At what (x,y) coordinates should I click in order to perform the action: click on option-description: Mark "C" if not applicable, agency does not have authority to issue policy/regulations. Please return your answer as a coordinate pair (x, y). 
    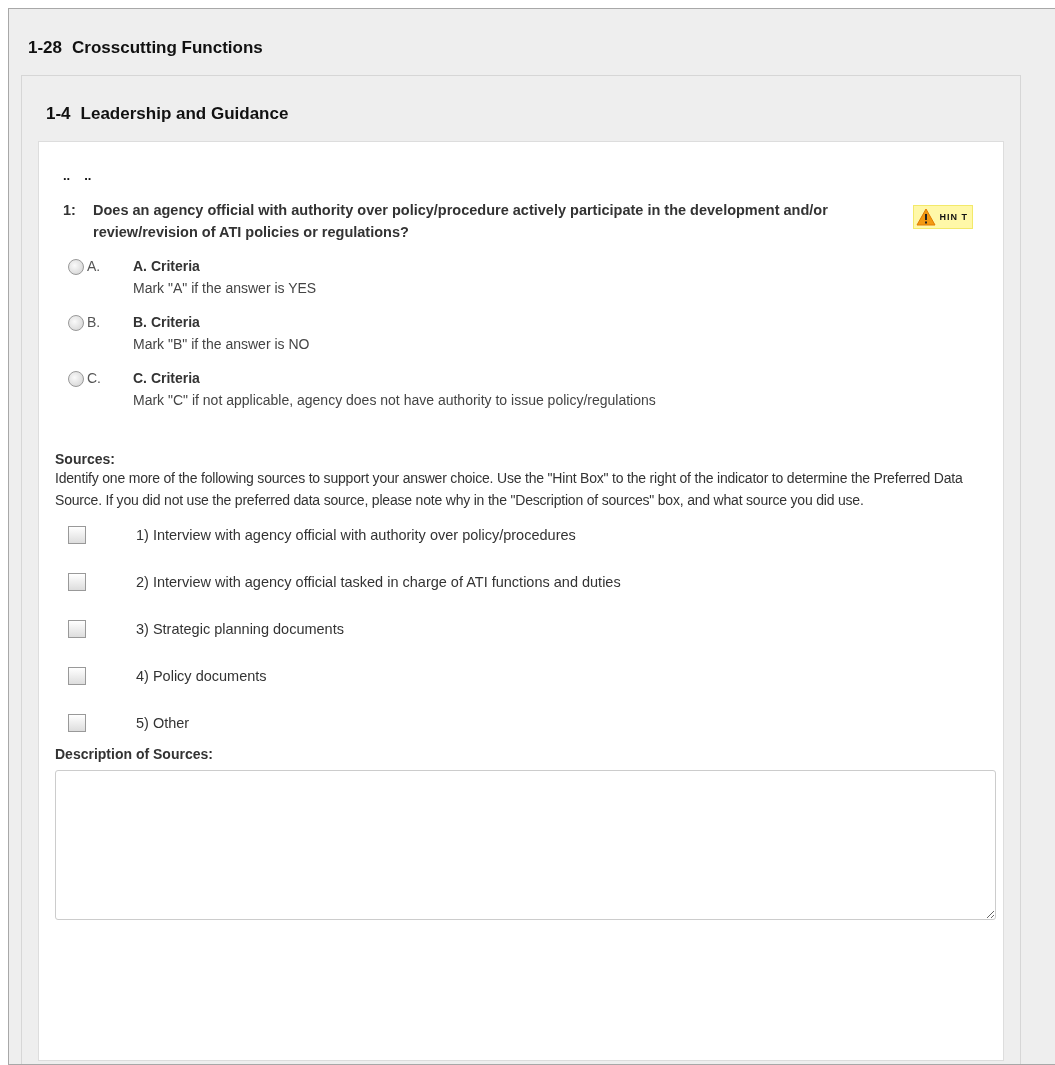
    Looking at the image, I should click on (394, 400).